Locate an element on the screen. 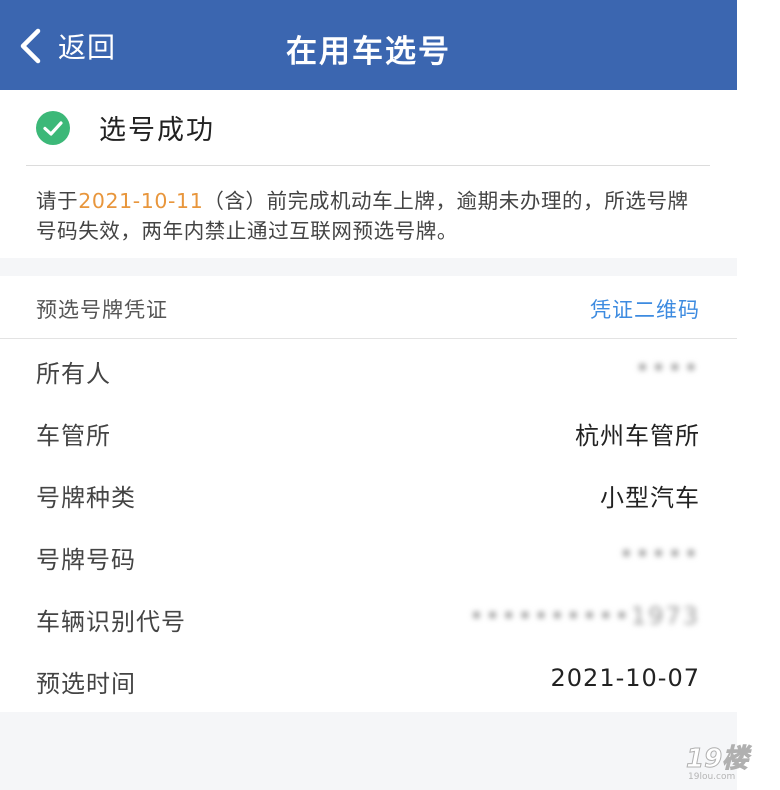 The image size is (780, 790). redacted-value: •••• is located at coordinates (667, 368).